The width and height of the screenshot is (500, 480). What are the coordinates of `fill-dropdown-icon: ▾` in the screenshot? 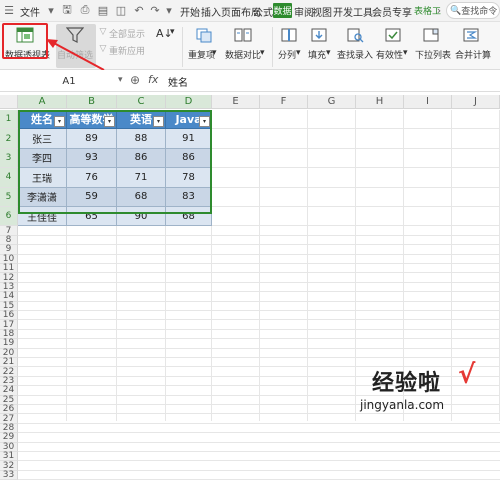 It's located at (328, 53).